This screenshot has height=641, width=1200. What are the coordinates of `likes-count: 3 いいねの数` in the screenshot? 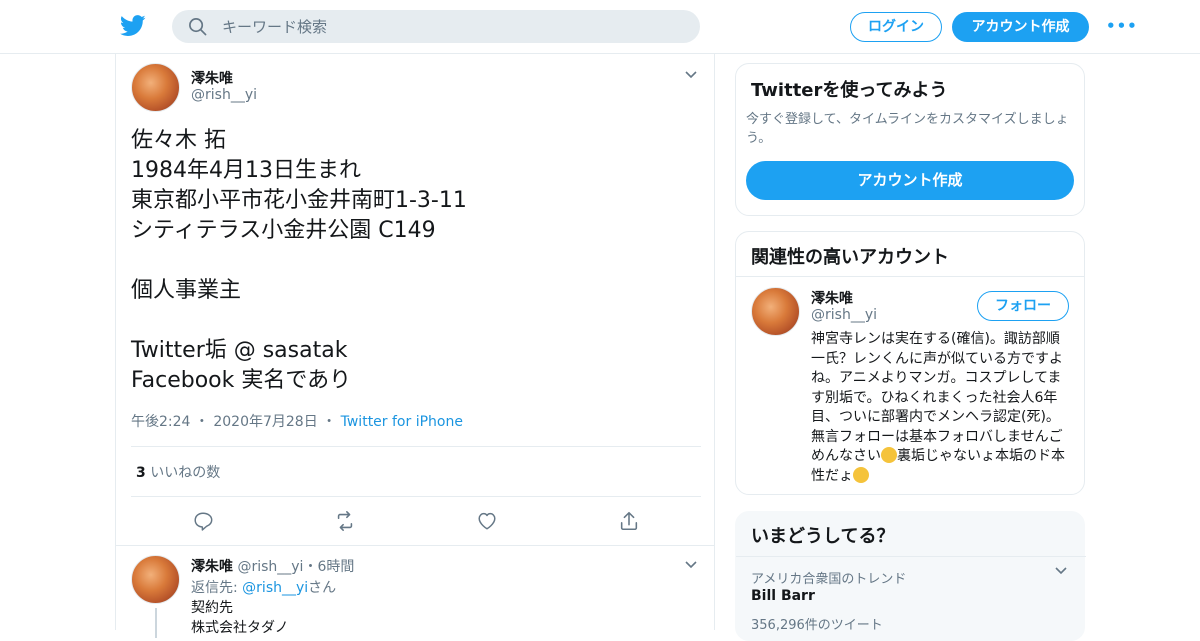 It's located at (178, 472).